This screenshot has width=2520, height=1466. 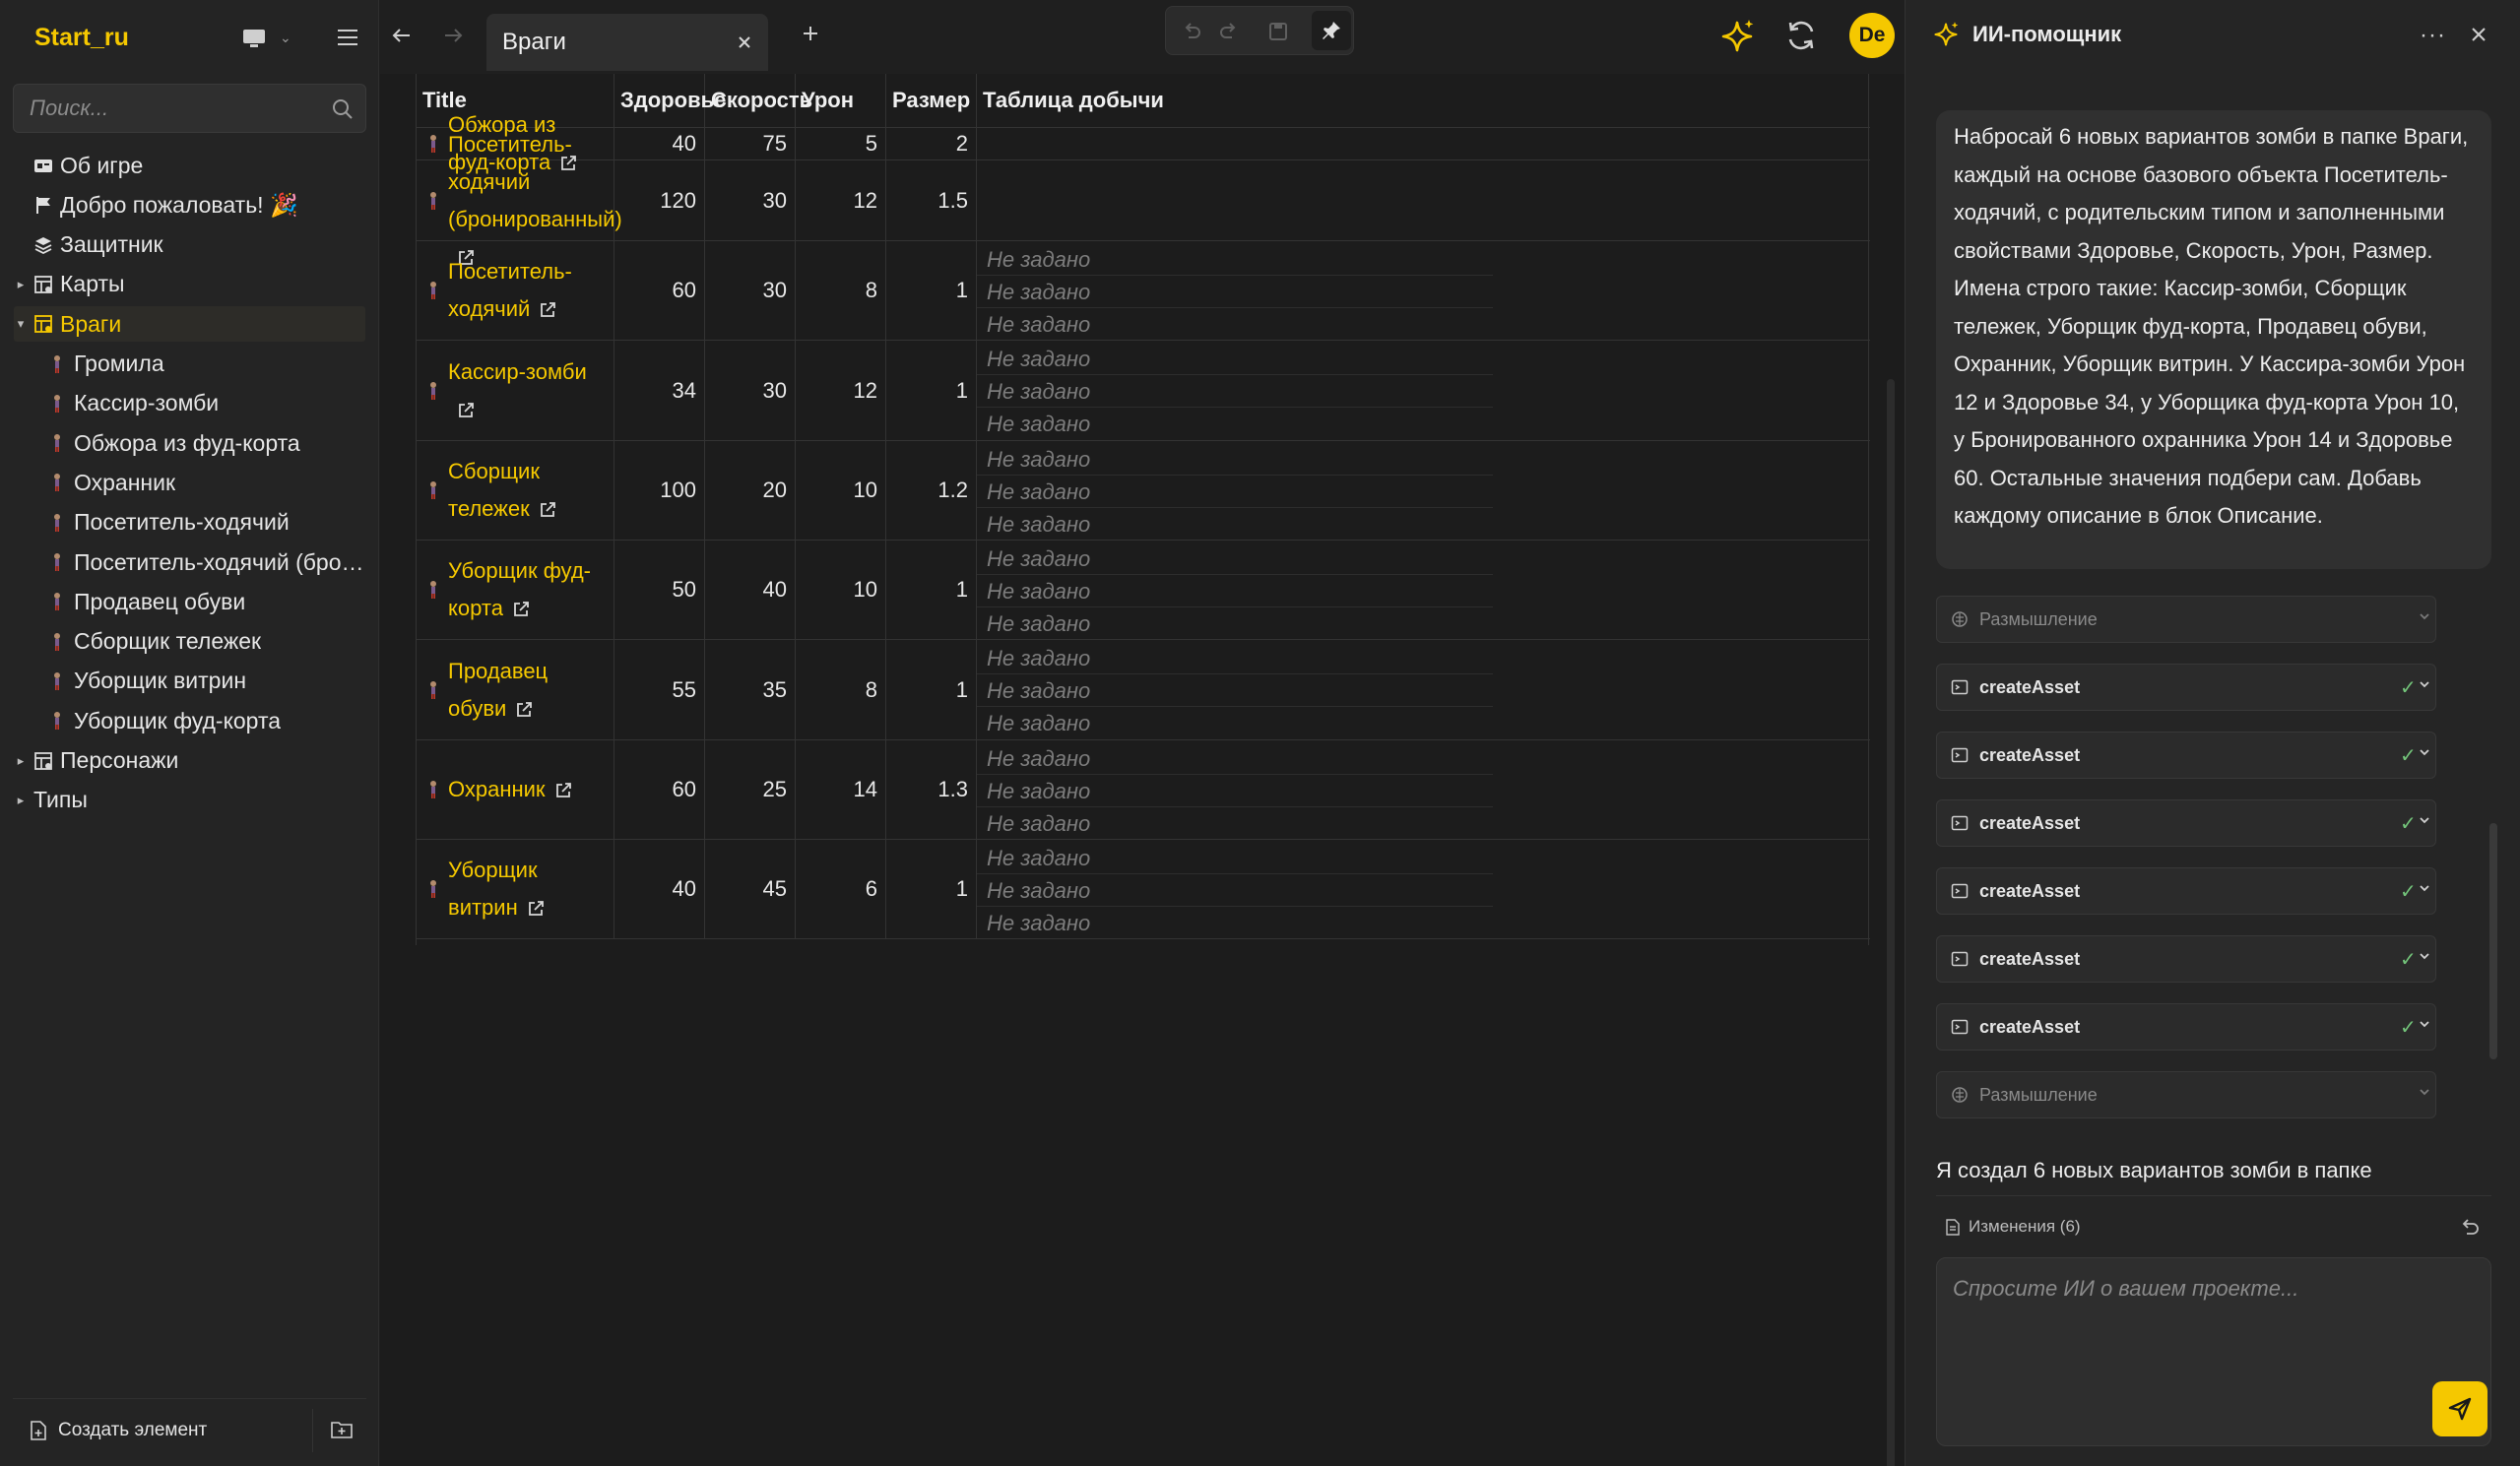 I want to click on sidebar-item: Обжора из фуд-корта, so click(x=205, y=443).